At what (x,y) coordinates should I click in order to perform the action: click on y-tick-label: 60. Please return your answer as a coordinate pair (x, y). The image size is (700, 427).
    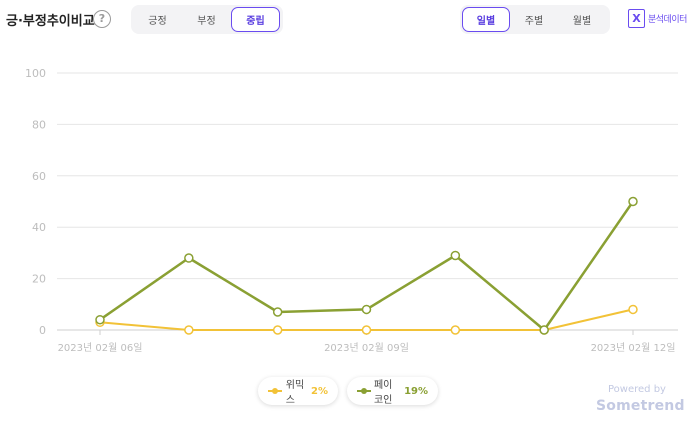
    Looking at the image, I should click on (39, 176).